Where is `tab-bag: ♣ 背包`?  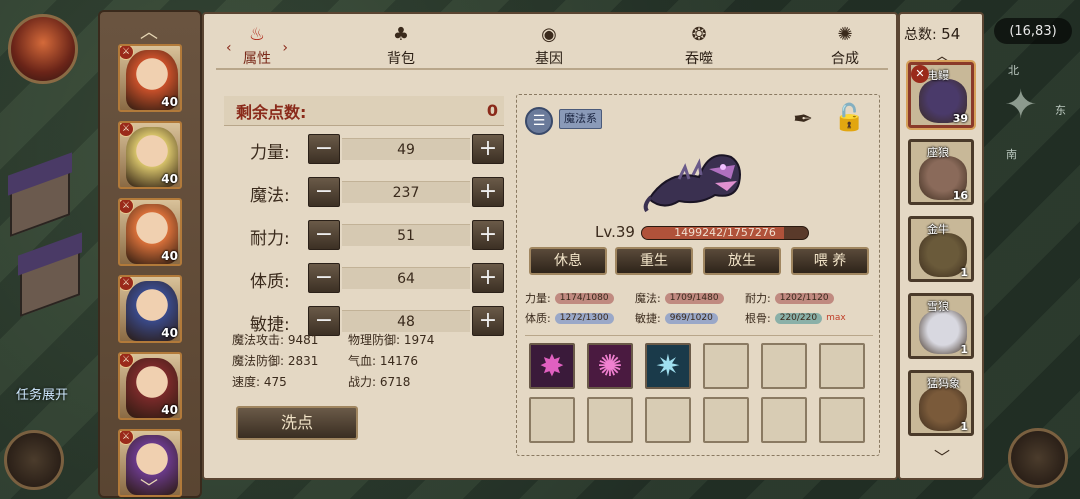 tab-bag: ♣ 背包 is located at coordinates (401, 47).